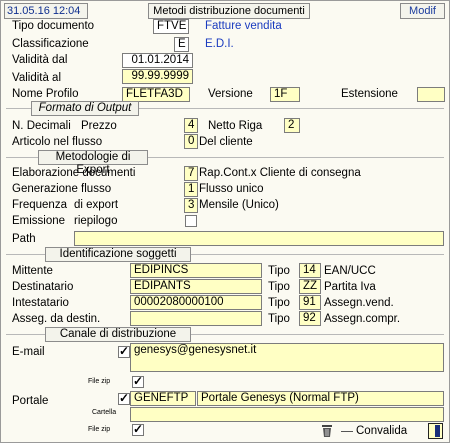 Image resolution: width=450 pixels, height=443 pixels. What do you see at coordinates (171, 26) in the screenshot?
I see `tipo-documento-field: FTVE` at bounding box center [171, 26].